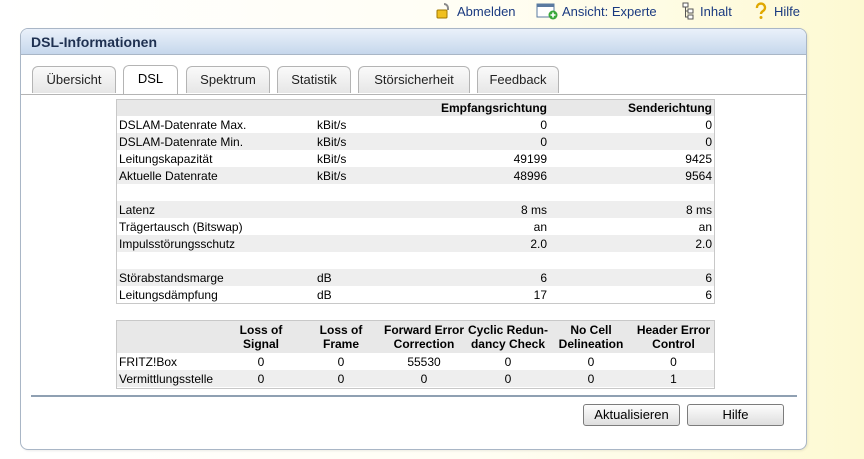 The image size is (864, 459). Describe the element at coordinates (216, 175) in the screenshot. I see `row-label: Aktuelle Datenrate` at that location.